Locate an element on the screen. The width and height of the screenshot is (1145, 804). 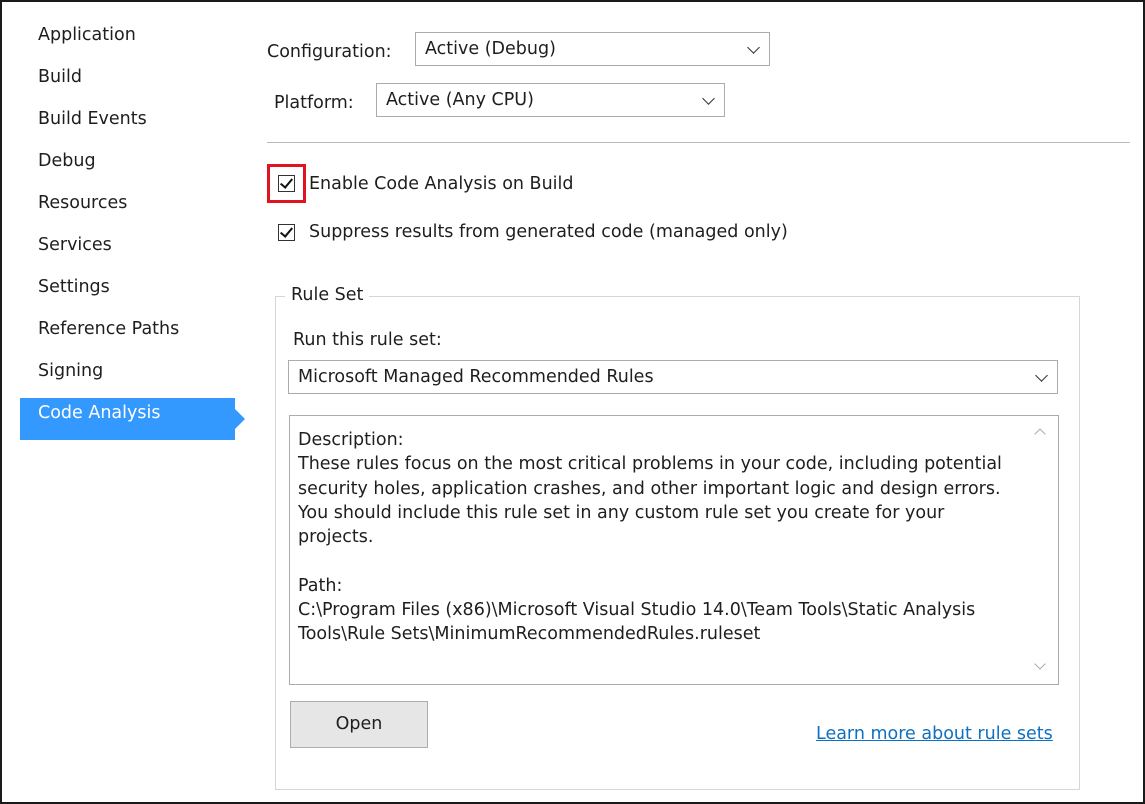
platform-label: Platform: is located at coordinates (314, 103).